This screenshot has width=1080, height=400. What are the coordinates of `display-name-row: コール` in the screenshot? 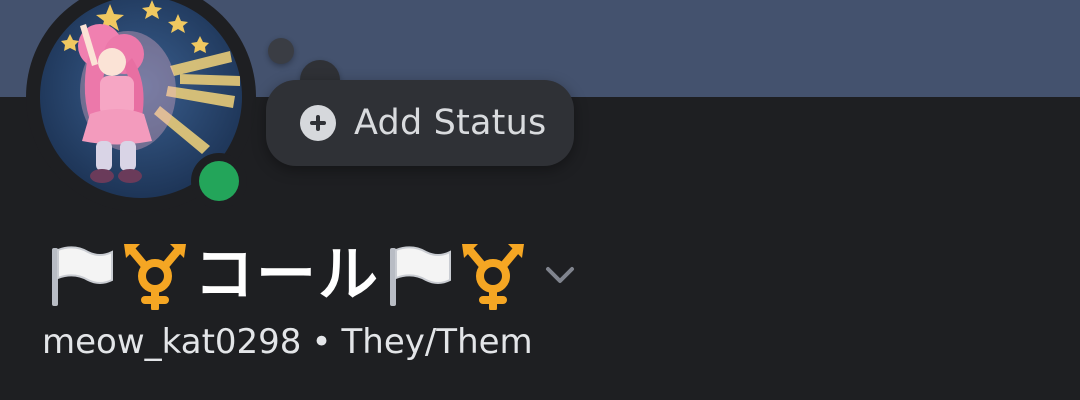 It's located at (312, 275).